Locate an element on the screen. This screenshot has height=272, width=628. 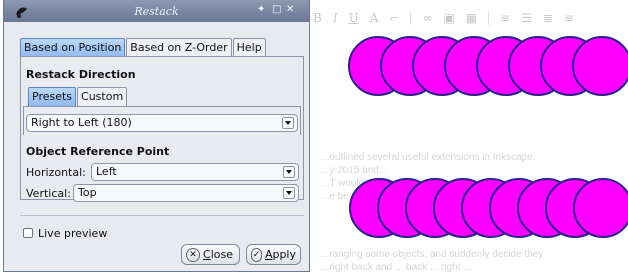
close-window-icon: ✕ is located at coordinates (290, 10).